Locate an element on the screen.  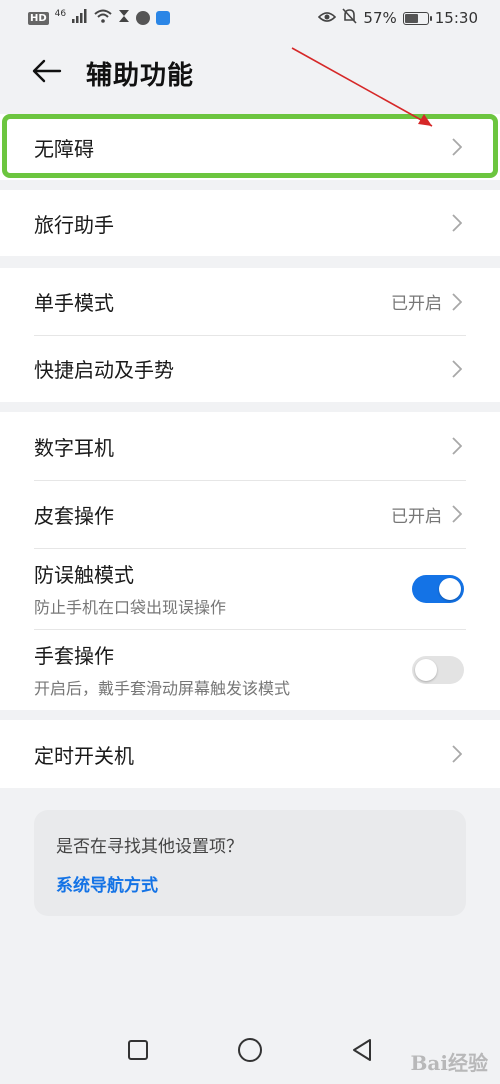
setting-label: 防误触模式 is located at coordinates (84, 575).